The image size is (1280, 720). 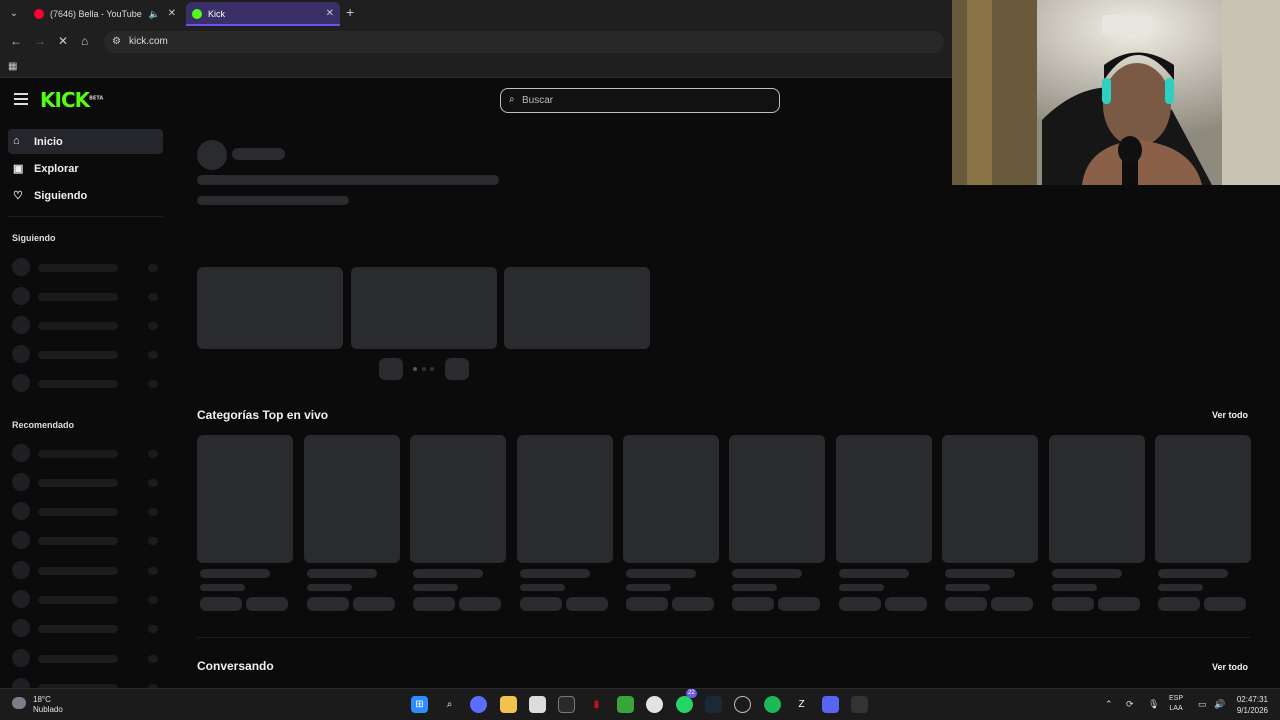 I want to click on file-explorer-icon, so click(x=508, y=704).